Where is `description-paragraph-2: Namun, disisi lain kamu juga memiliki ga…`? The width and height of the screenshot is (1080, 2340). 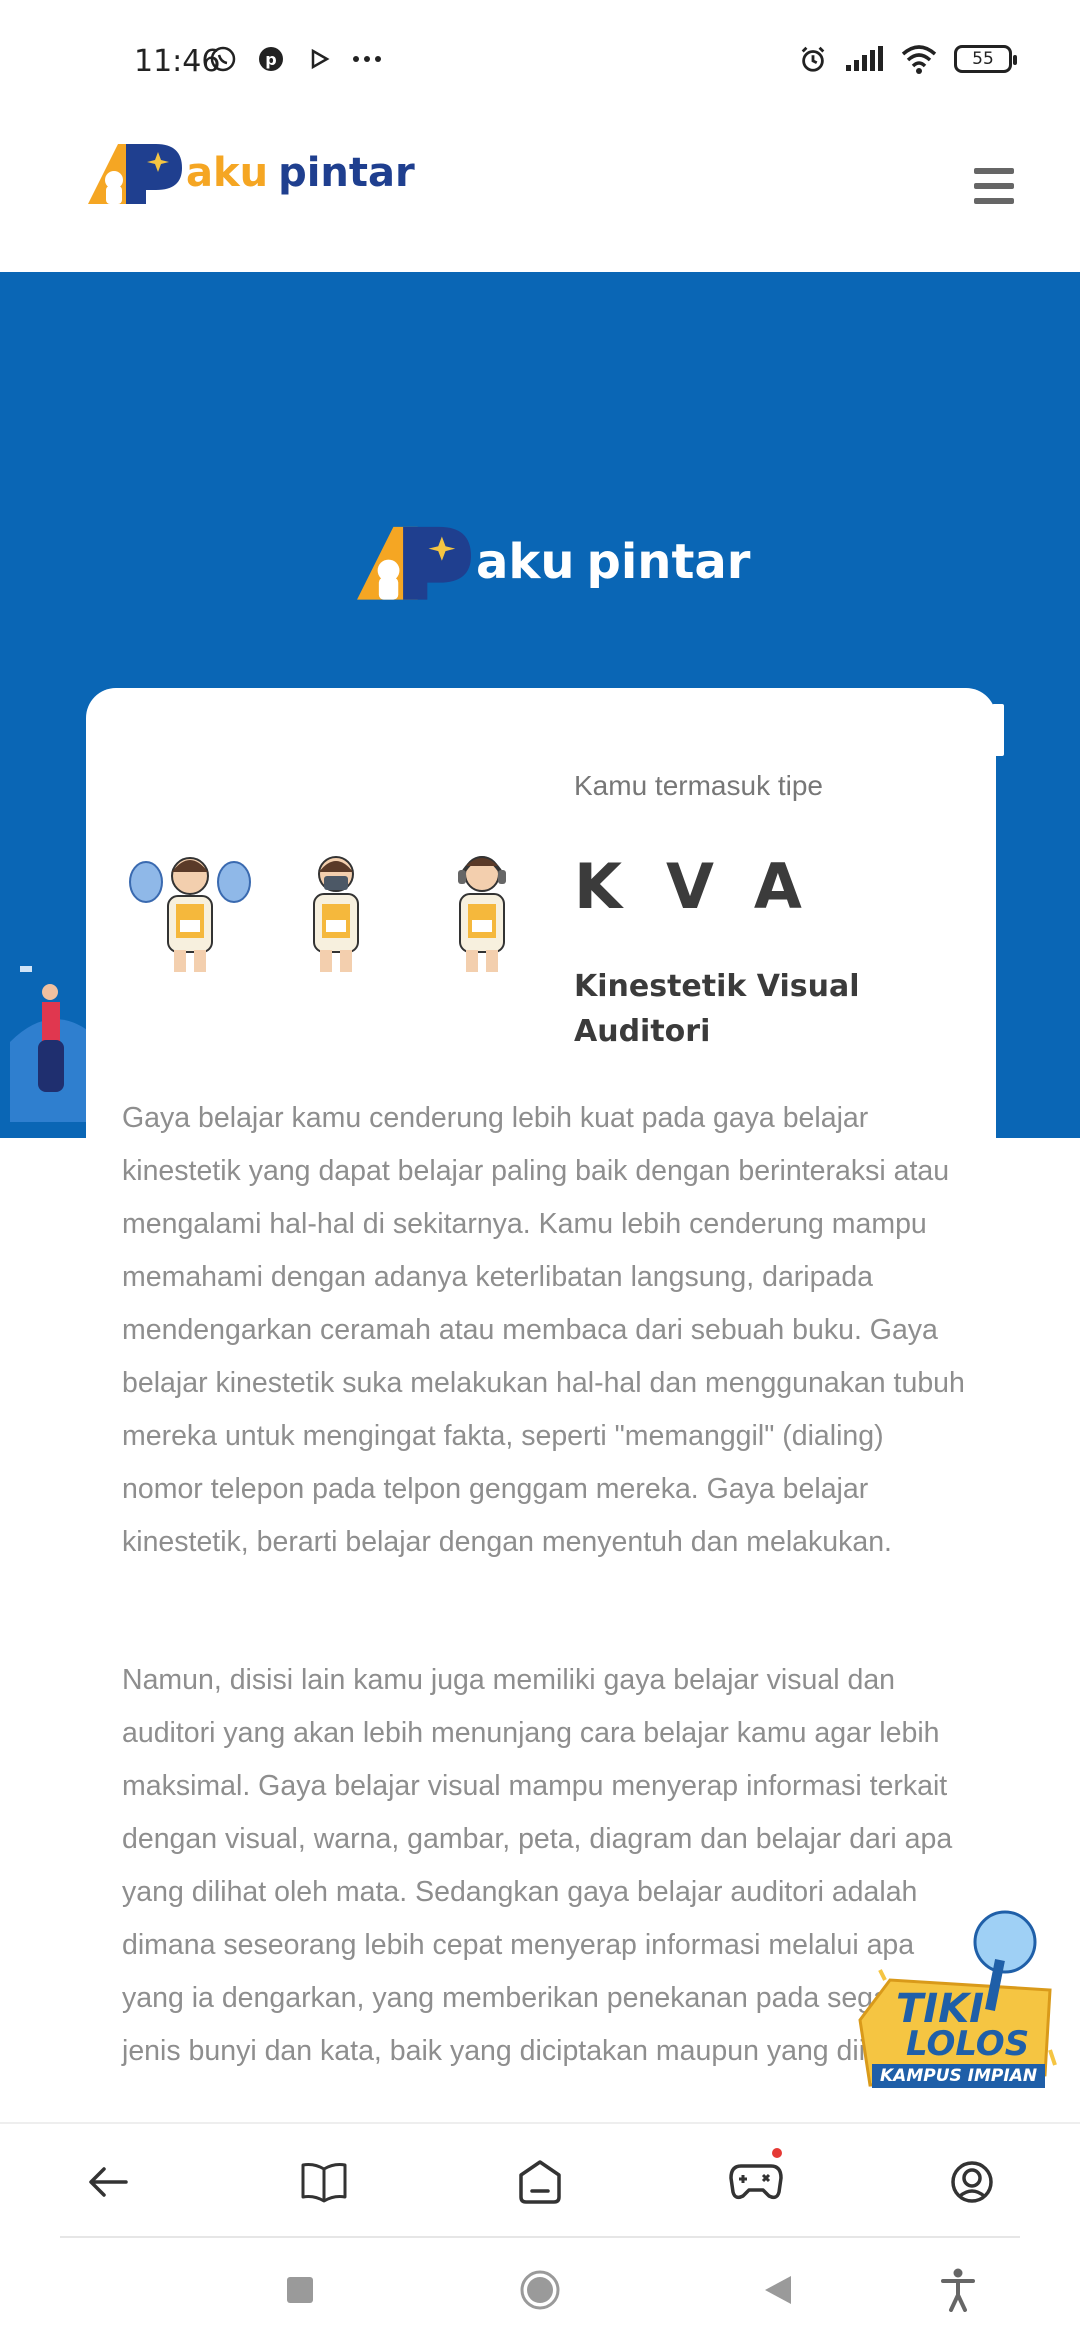
description-paragraph-2: Namun, disisi lain kamu juga memiliki ga… is located at coordinates (537, 1865).